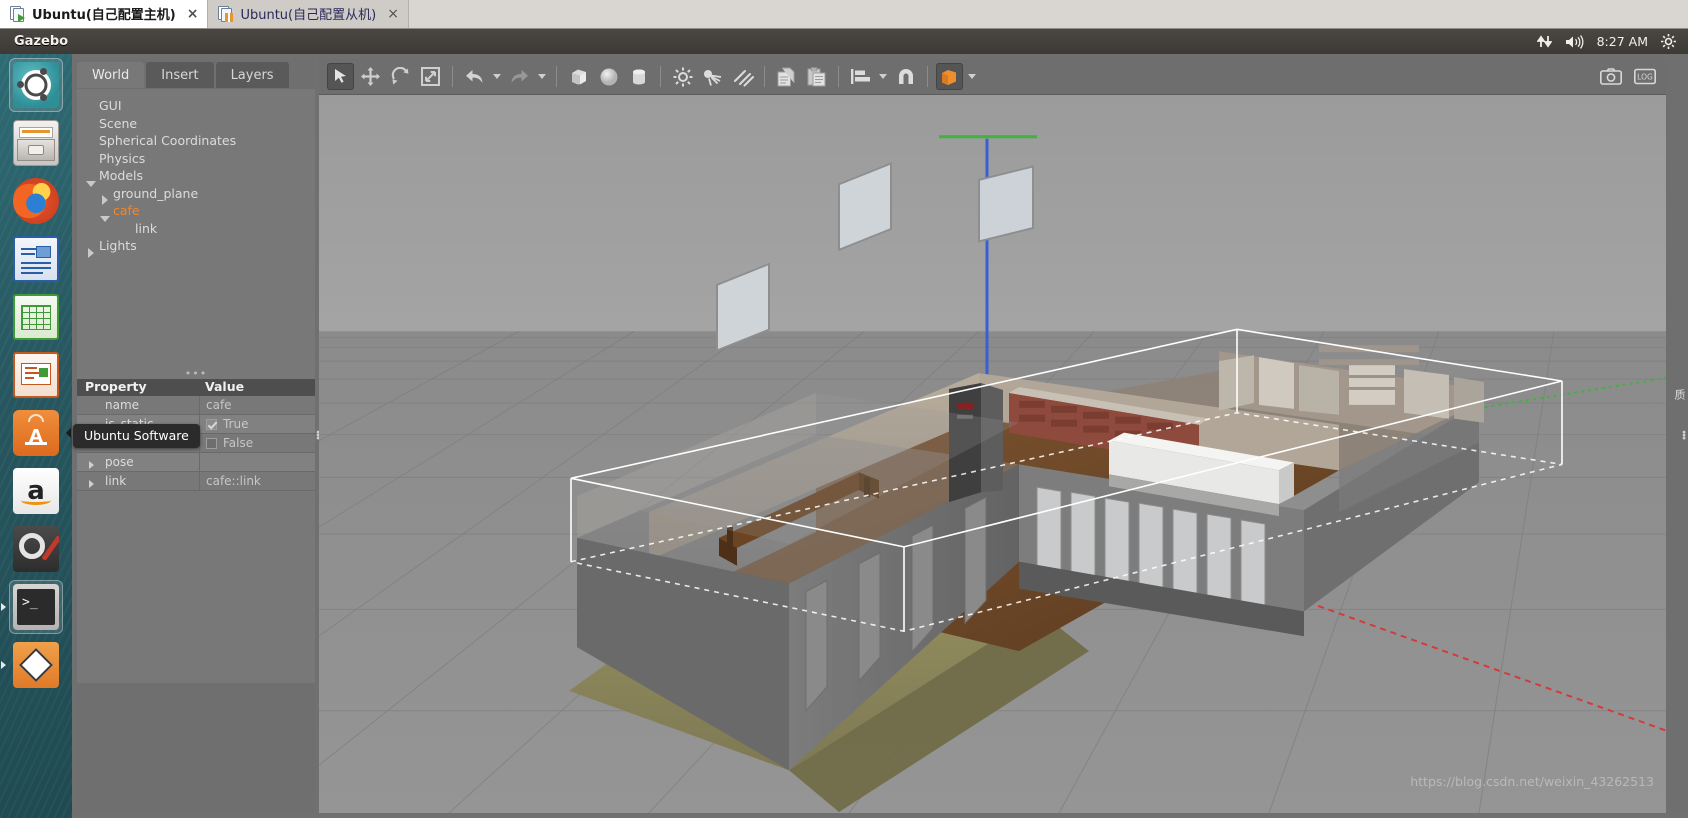  What do you see at coordinates (196, 177) in the screenshot?
I see `tree-item-models: Models` at bounding box center [196, 177].